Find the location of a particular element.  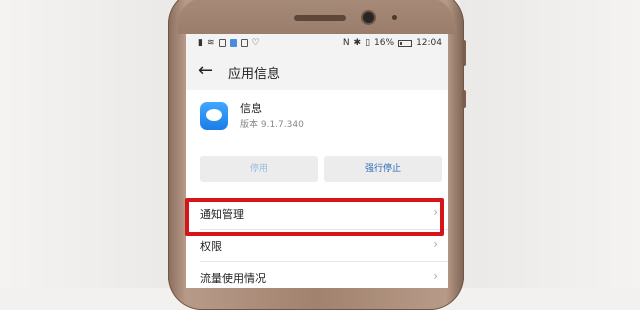

image-notification-icon is located at coordinates (244, 43).